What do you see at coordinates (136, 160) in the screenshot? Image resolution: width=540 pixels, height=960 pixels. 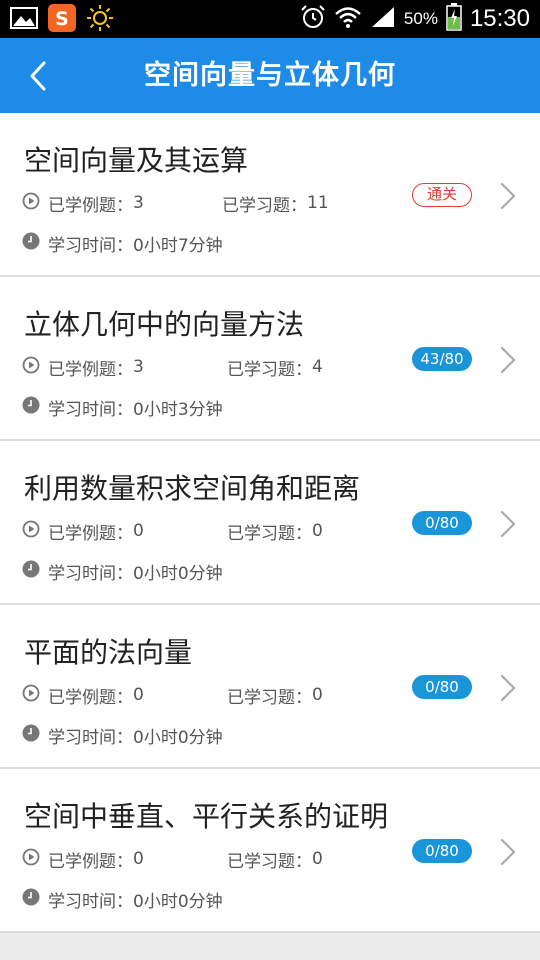 I see `chapter-title: 空间向量及其运算` at bounding box center [136, 160].